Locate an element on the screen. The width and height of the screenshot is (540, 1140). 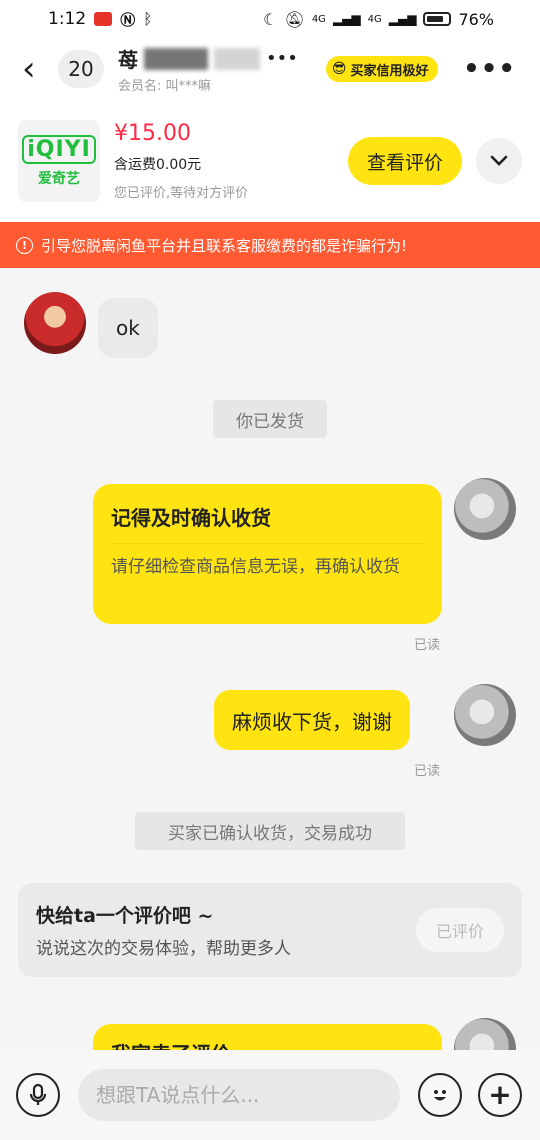
product-thumbnail: iQIYI 爱奇艺 is located at coordinates (59, 161).